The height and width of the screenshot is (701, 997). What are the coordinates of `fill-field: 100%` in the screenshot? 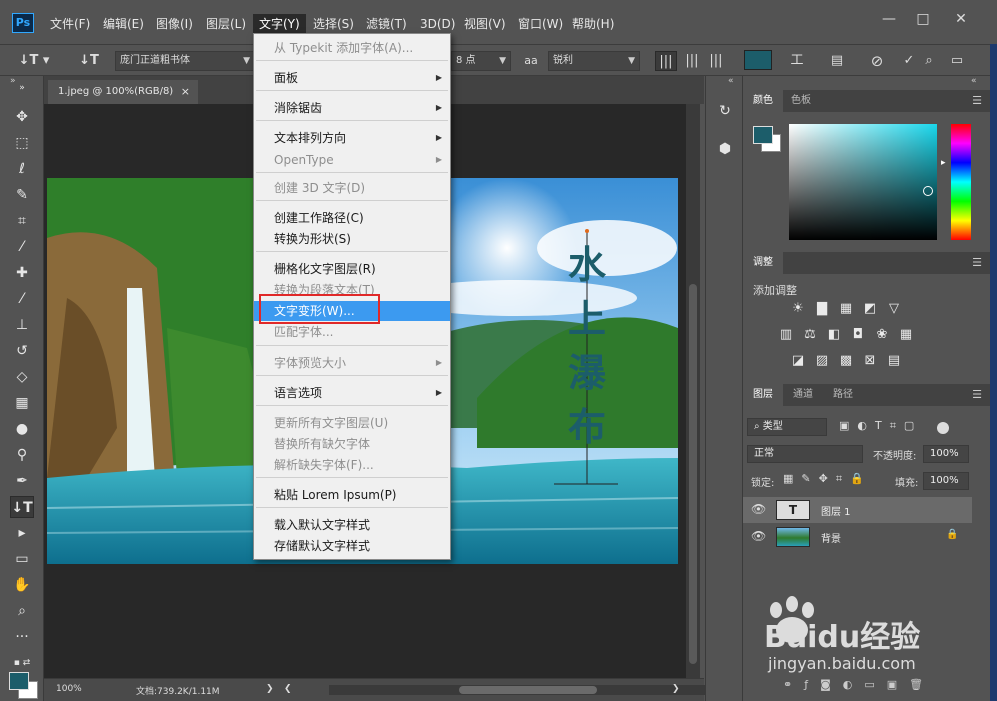 It's located at (946, 481).